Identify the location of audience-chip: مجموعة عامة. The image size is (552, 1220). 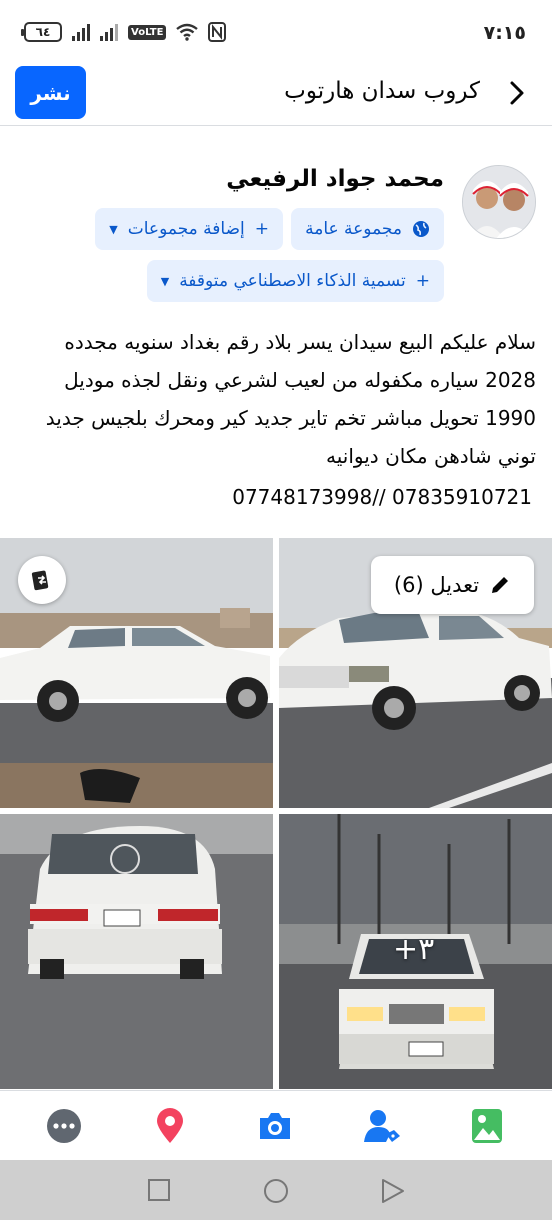
(367, 229).